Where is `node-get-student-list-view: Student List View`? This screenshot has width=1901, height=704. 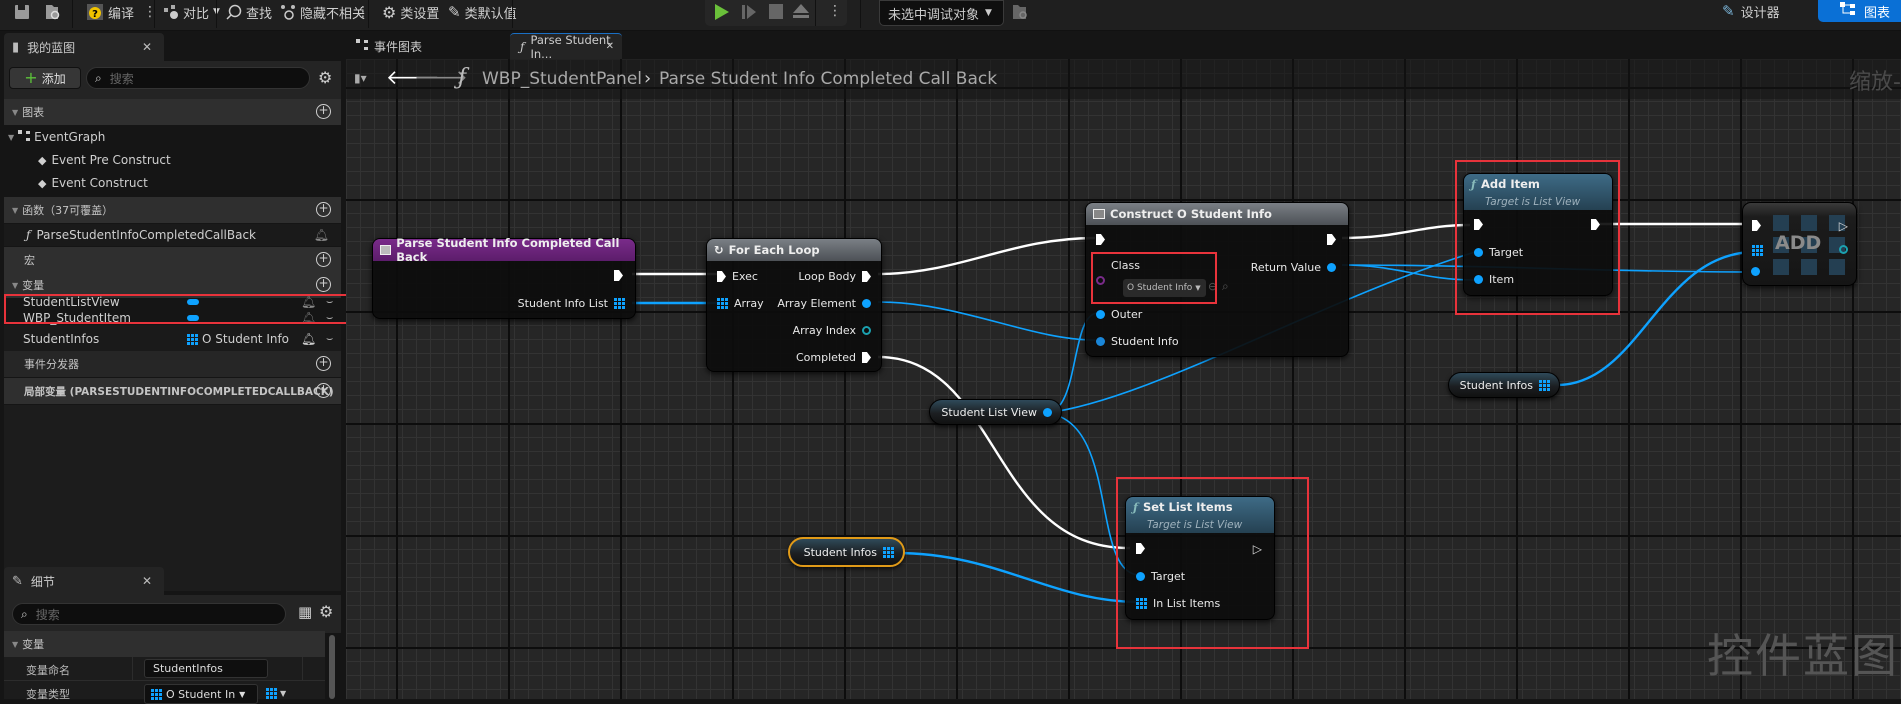
node-get-student-list-view: Student List View is located at coordinates (995, 412).